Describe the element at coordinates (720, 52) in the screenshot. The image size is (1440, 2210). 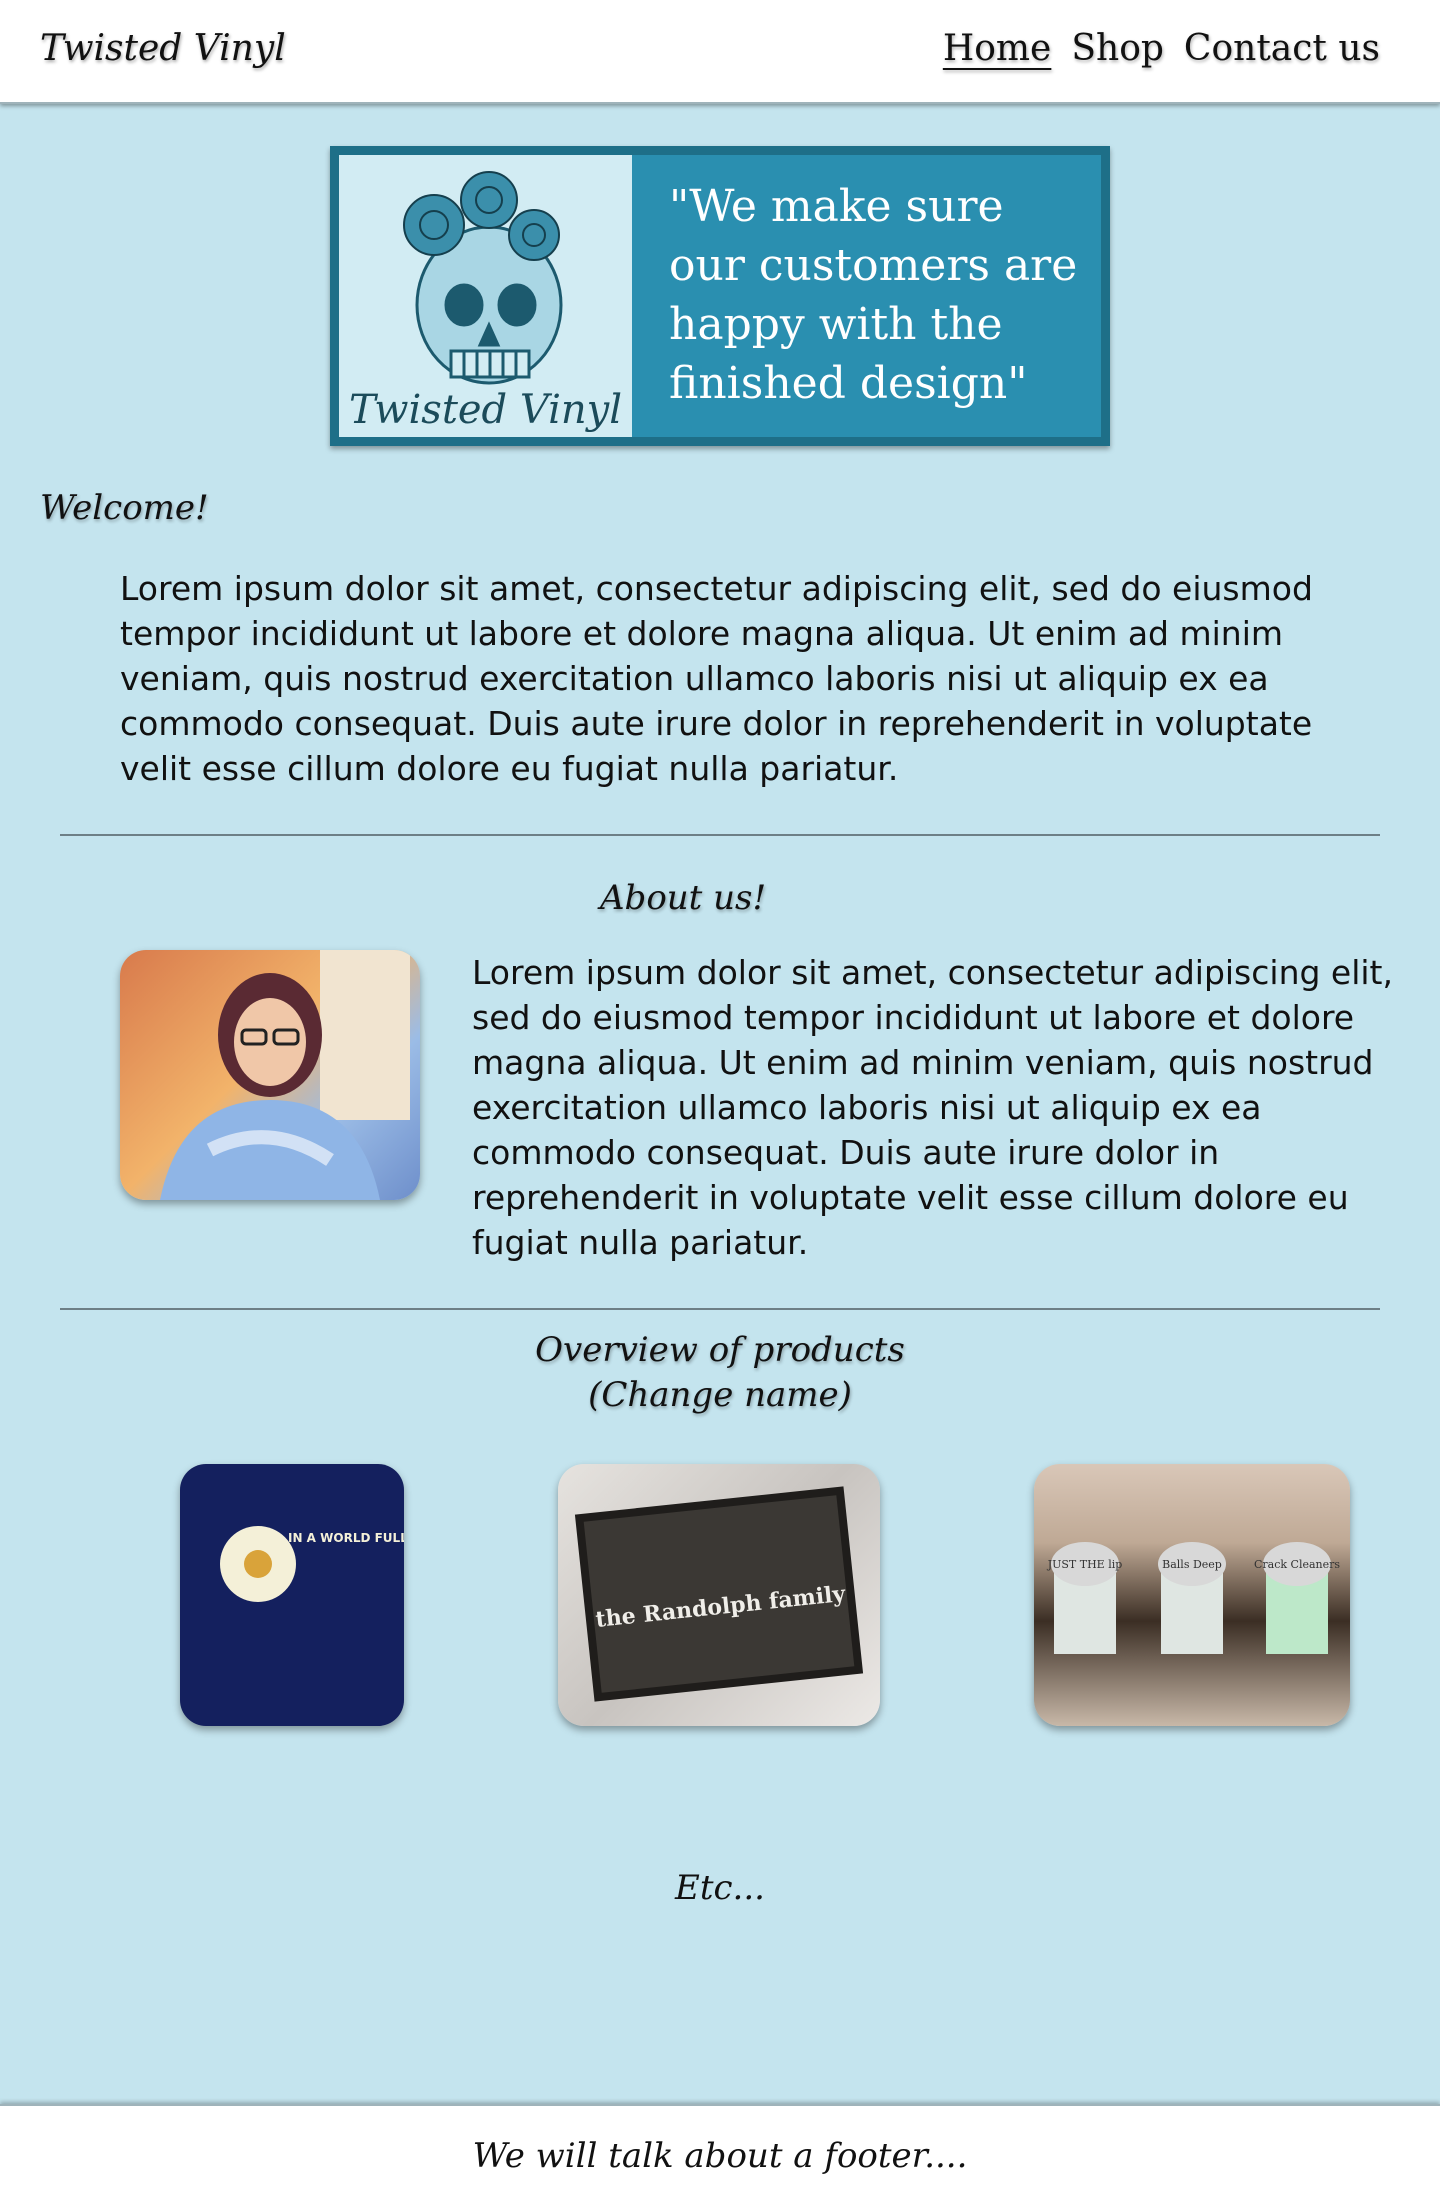
I see `site-header: Twisted Vinyl Home Shop Contact us` at that location.